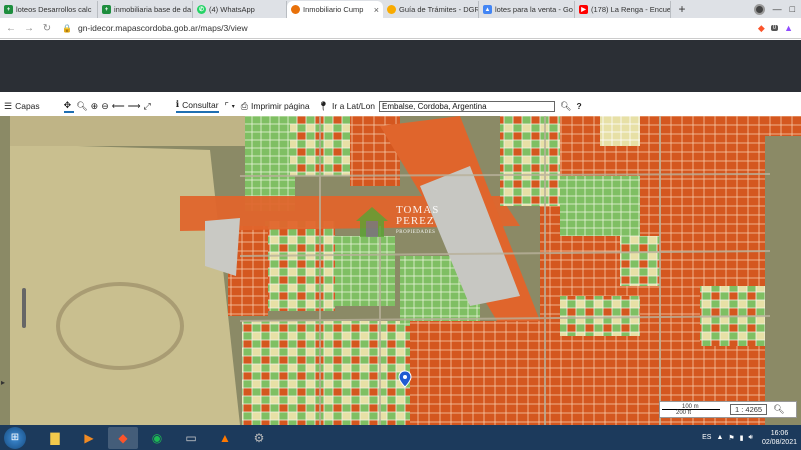 The height and width of the screenshot is (450, 801). What do you see at coordinates (47, 28) in the screenshot?
I see `reload-icon: ↻` at bounding box center [47, 28].